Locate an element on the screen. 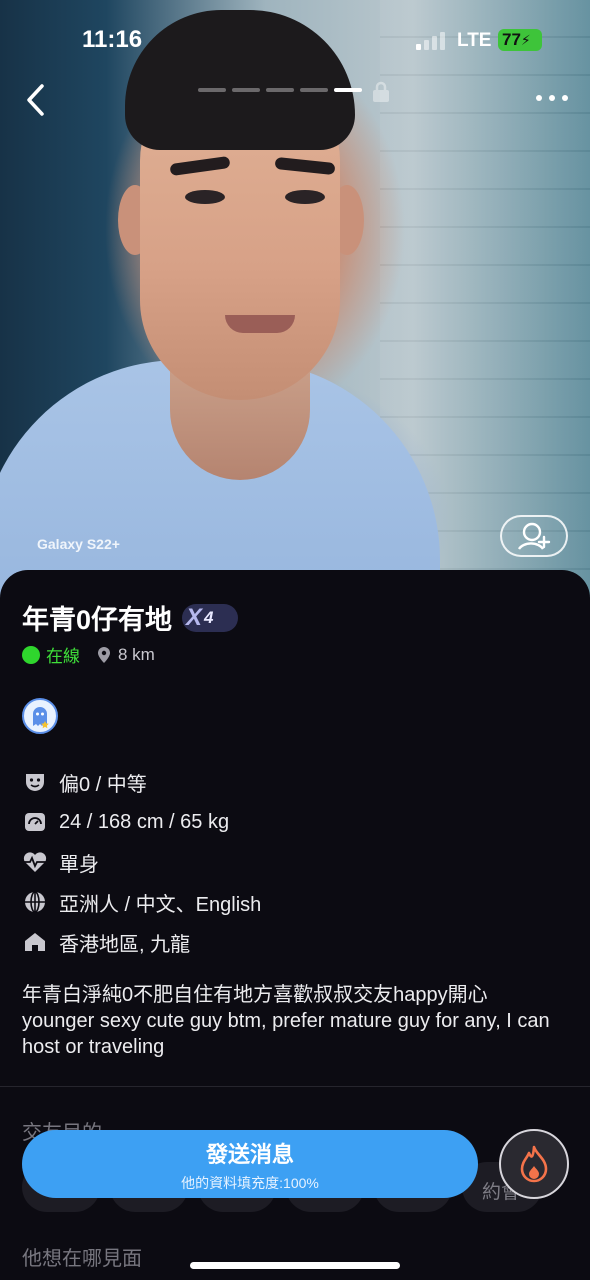  online-dot-icon is located at coordinates (31, 654).